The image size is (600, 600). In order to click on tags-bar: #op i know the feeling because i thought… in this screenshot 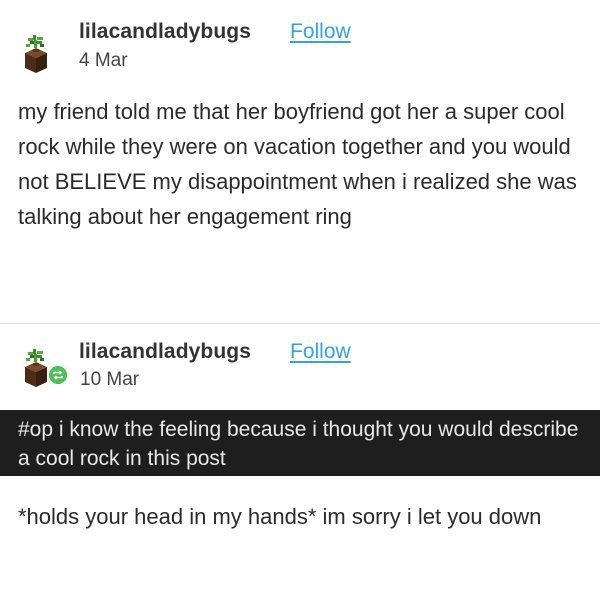, I will do `click(300, 443)`.